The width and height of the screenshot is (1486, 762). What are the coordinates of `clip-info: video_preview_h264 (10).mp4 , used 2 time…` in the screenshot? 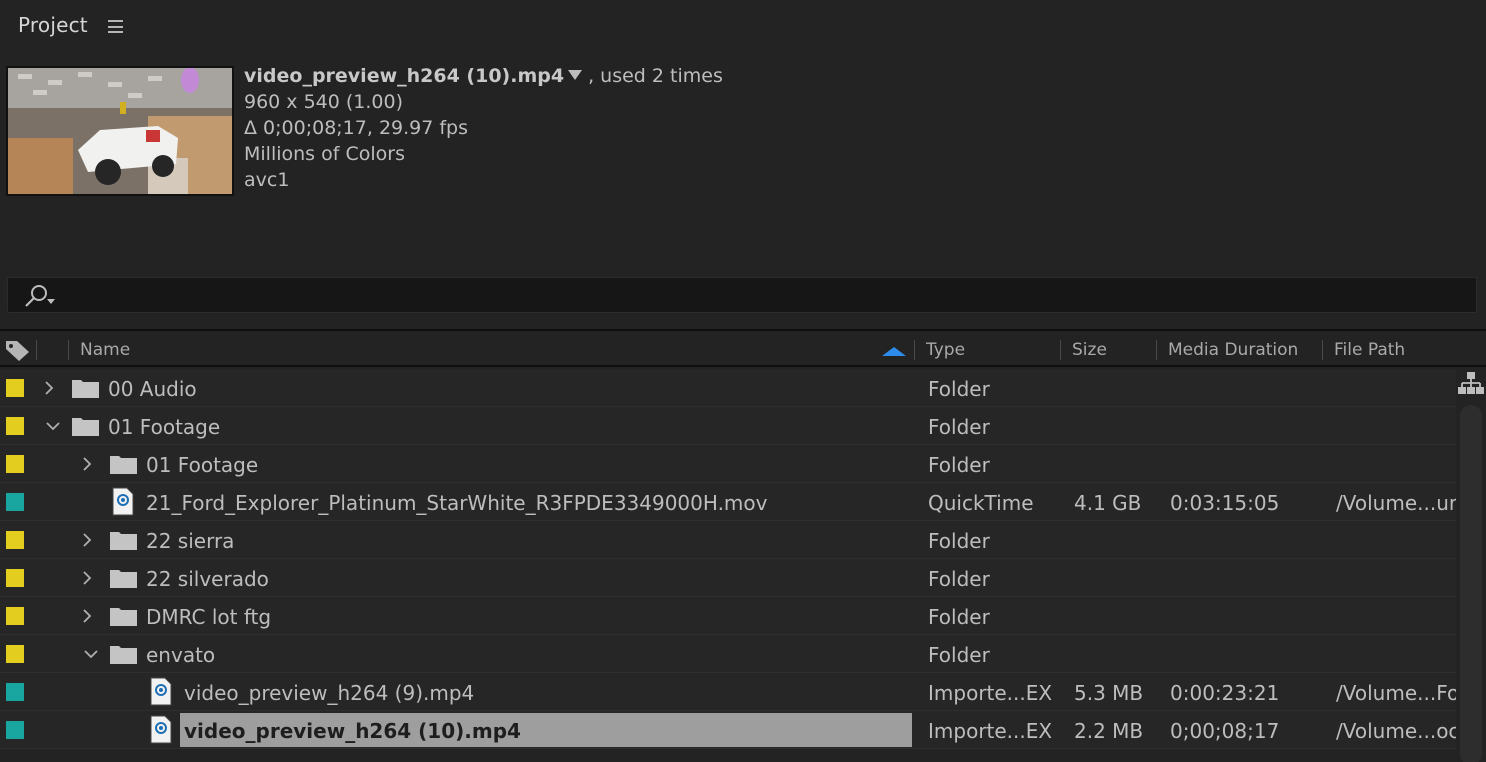 It's located at (483, 128).